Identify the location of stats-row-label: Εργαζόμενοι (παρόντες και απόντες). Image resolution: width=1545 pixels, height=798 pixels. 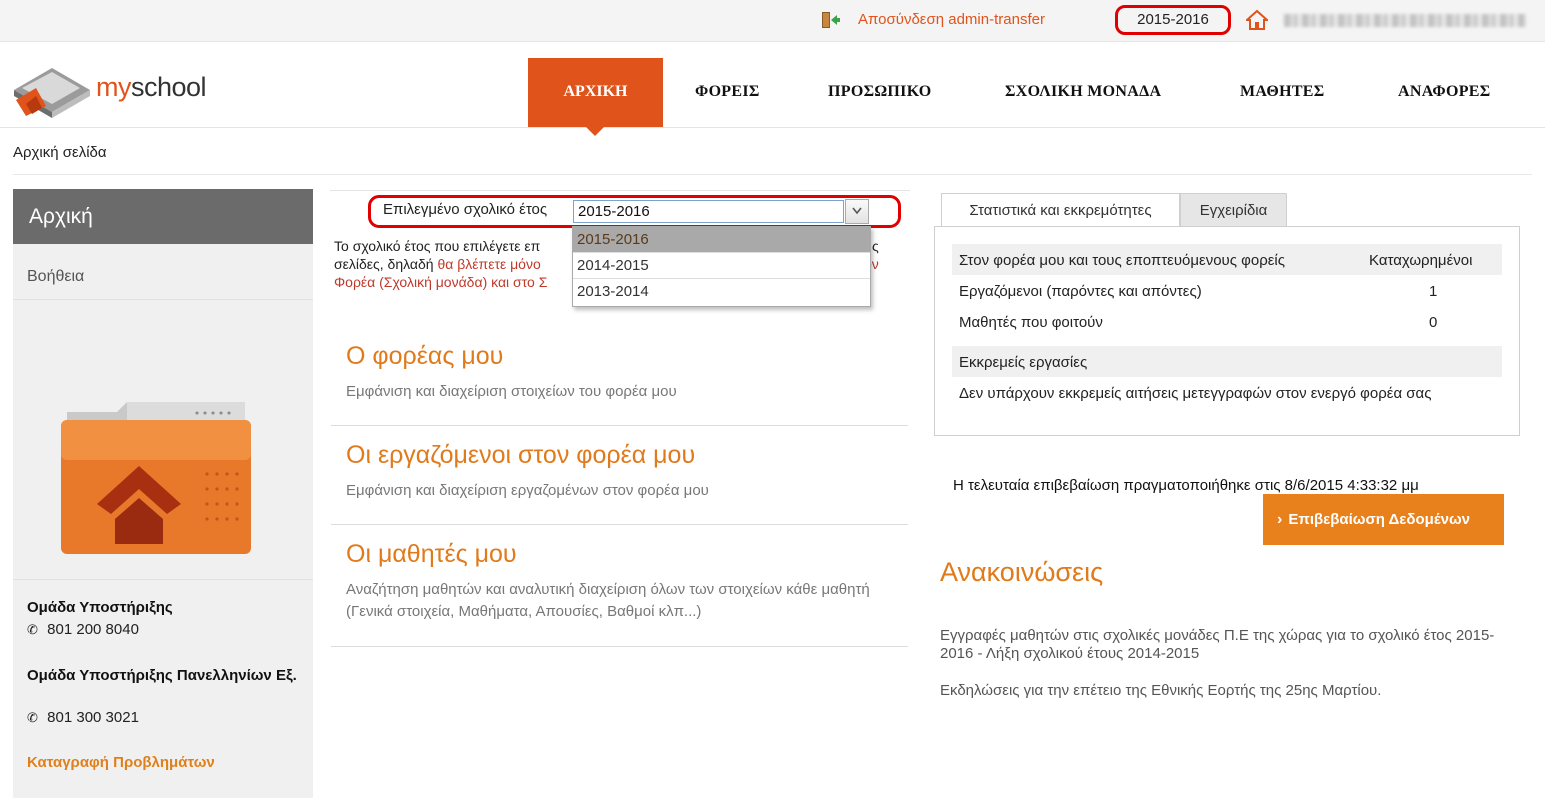
(1080, 291).